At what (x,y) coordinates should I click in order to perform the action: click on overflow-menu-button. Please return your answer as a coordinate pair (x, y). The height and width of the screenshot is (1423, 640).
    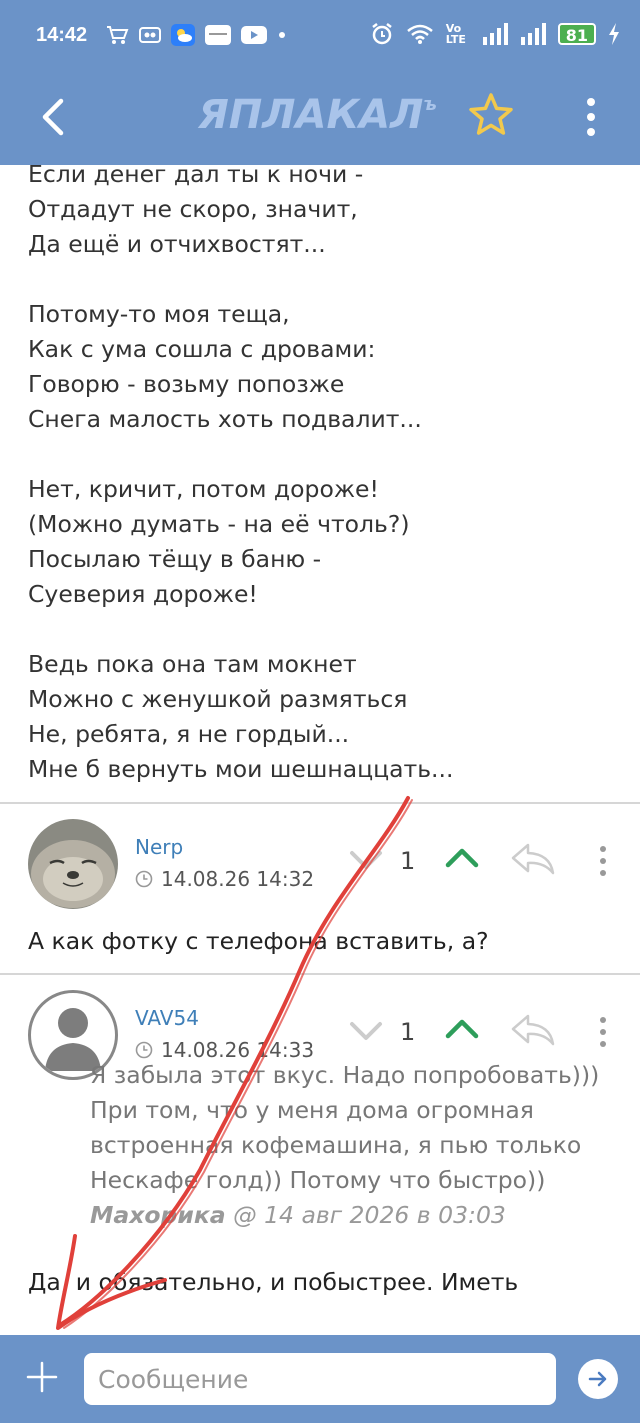
    Looking at the image, I should click on (591, 117).